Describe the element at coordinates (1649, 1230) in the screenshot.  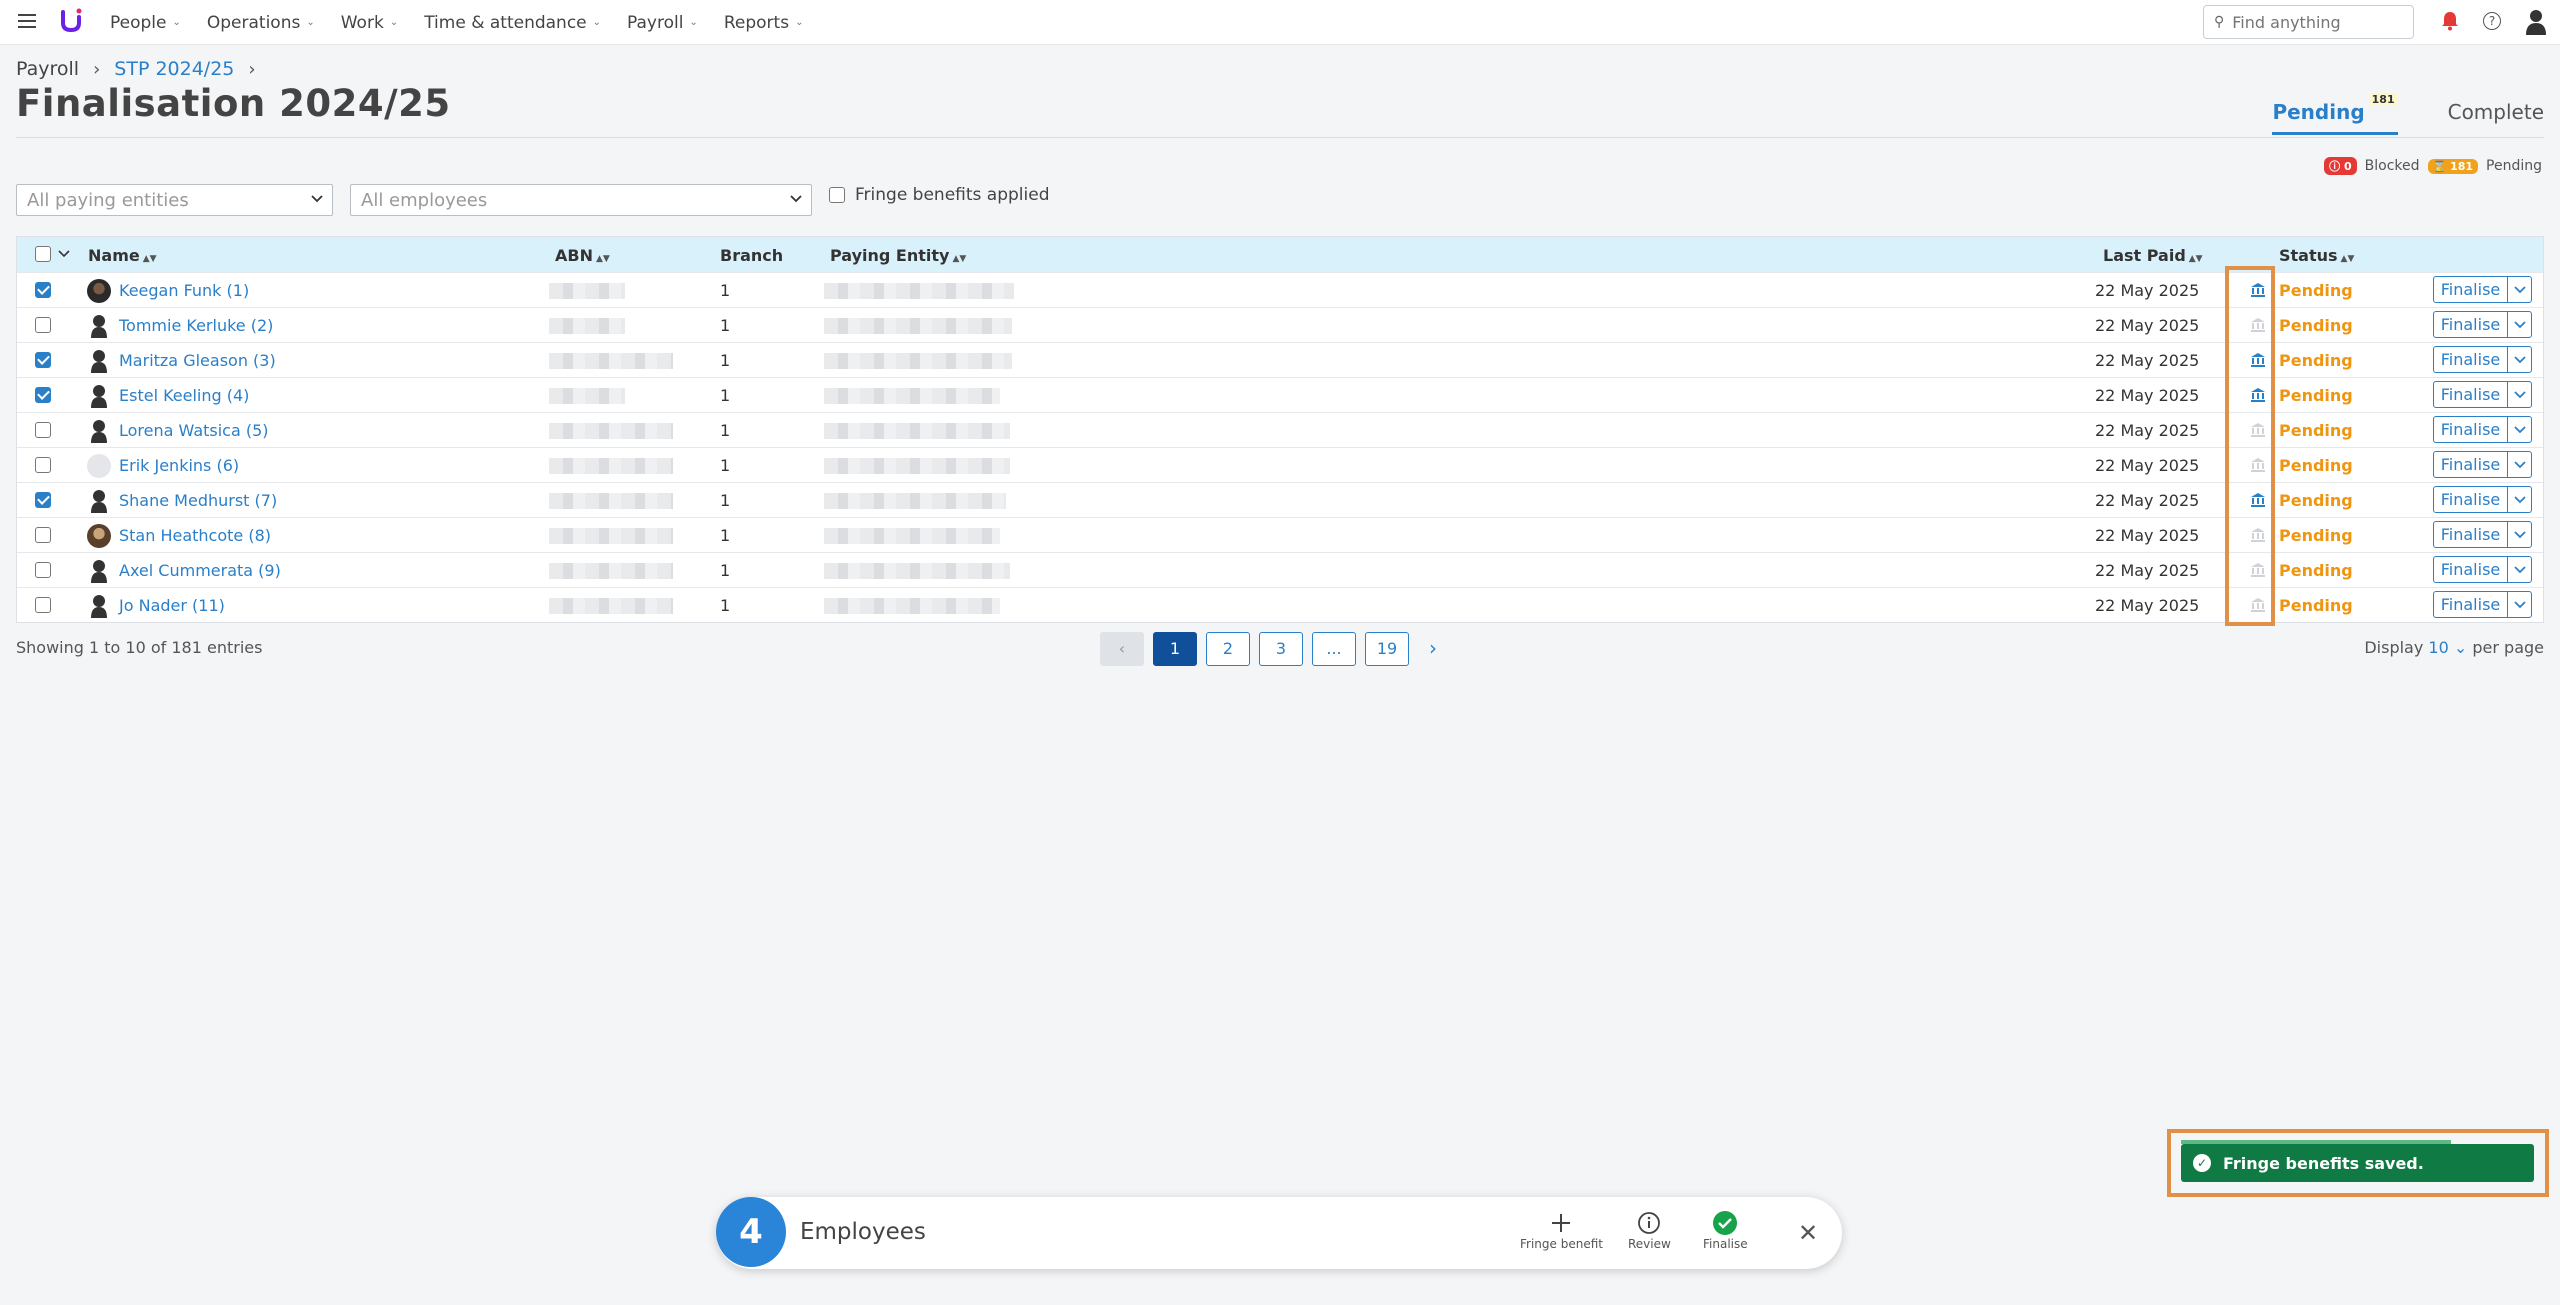
I see `review-action: Review` at that location.